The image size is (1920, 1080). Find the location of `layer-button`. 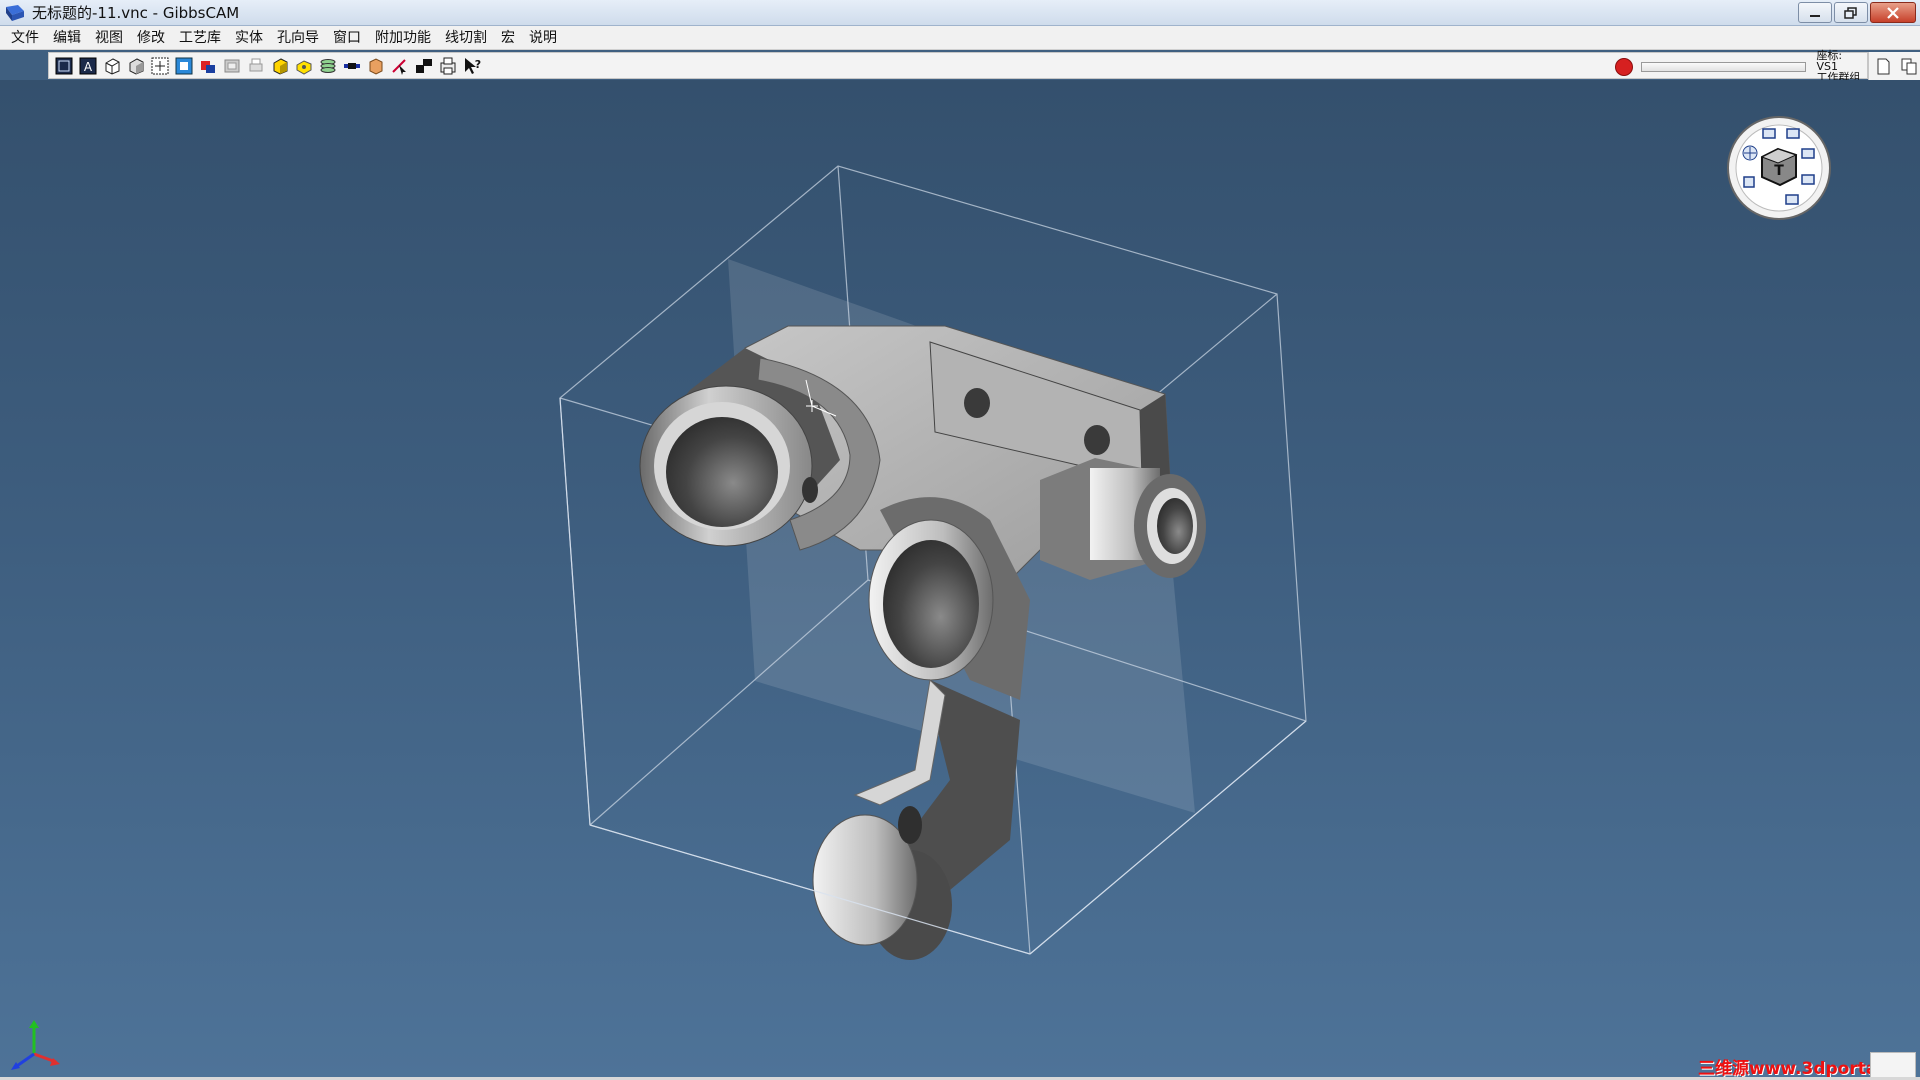

layer-button is located at coordinates (424, 66).